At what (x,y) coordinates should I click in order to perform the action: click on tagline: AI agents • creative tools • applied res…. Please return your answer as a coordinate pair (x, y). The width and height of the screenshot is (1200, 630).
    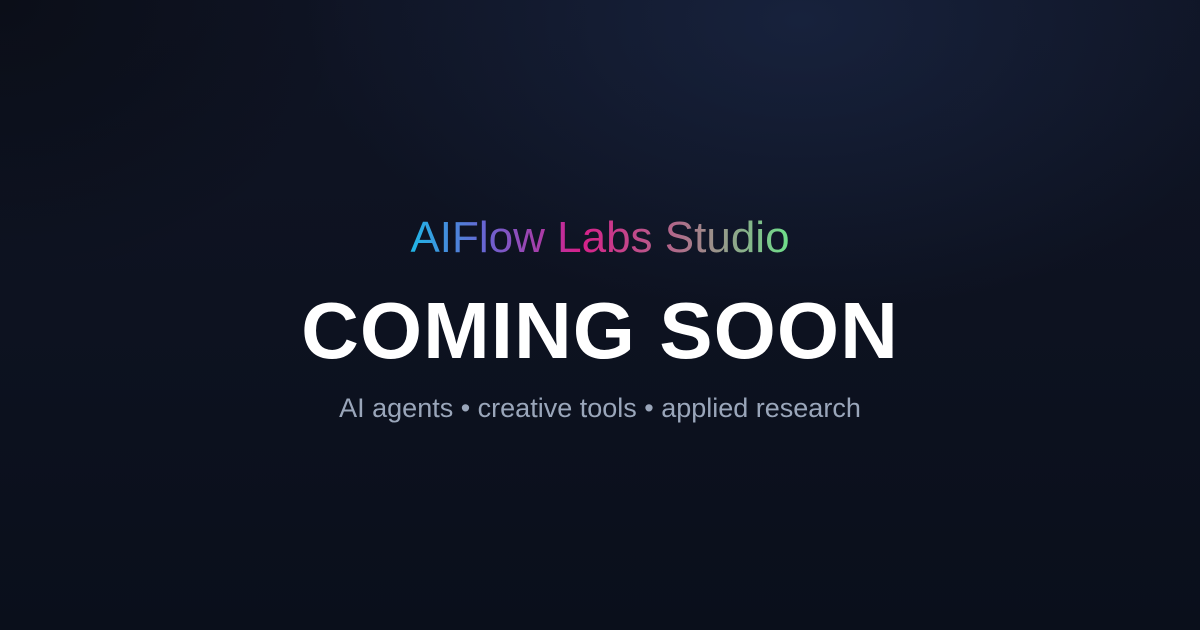
    Looking at the image, I should click on (600, 408).